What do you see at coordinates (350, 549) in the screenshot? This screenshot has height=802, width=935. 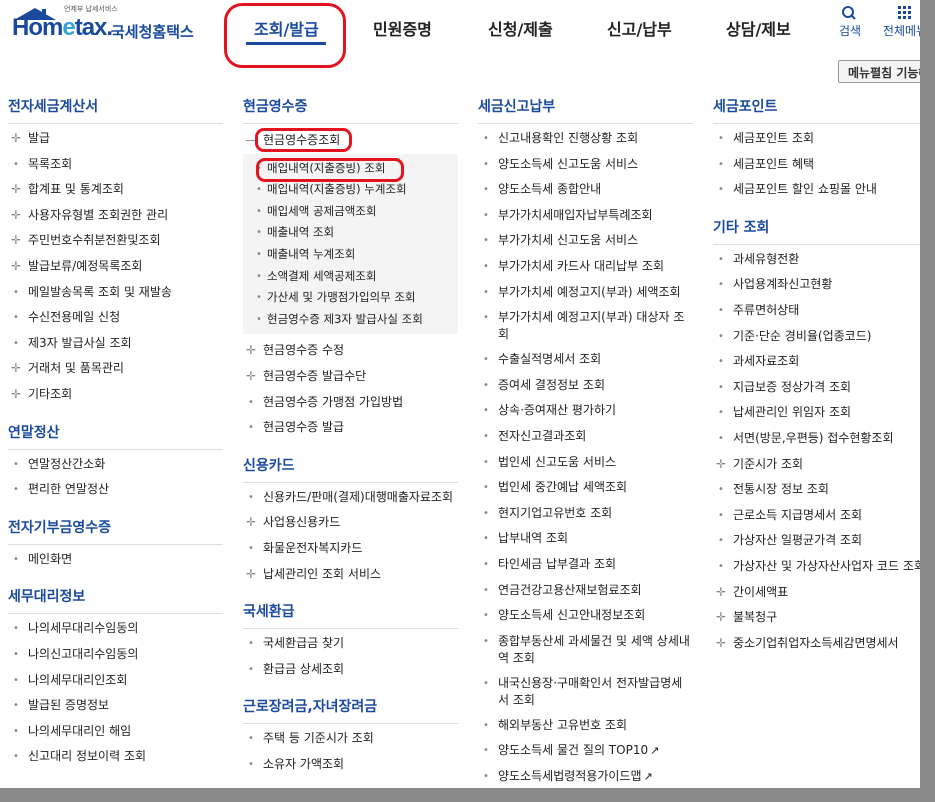 I see `menu-item: • 화물운전자복지카드` at bounding box center [350, 549].